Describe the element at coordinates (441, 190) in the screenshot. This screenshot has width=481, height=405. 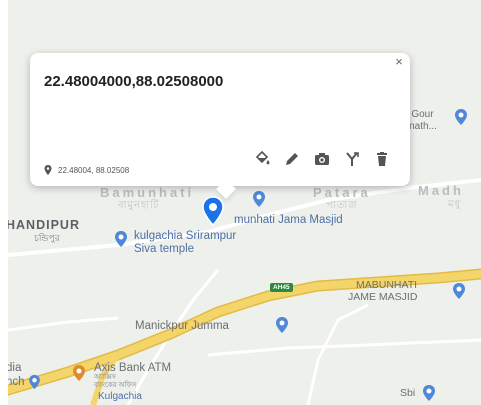
I see `locality-label-madh: Madh` at that location.